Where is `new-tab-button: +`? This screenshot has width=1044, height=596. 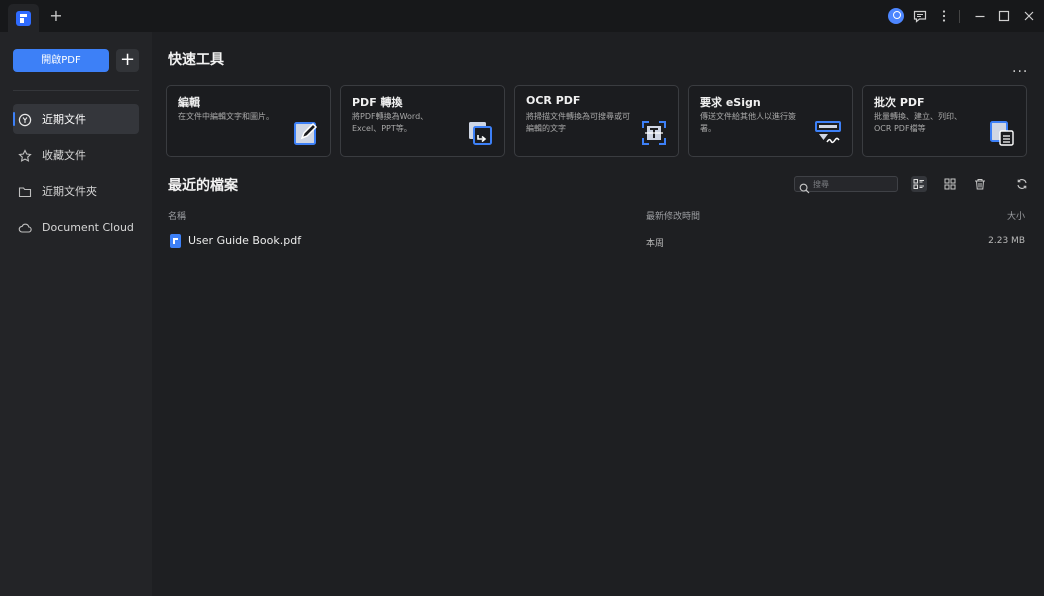
new-tab-button: + is located at coordinates (56, 16).